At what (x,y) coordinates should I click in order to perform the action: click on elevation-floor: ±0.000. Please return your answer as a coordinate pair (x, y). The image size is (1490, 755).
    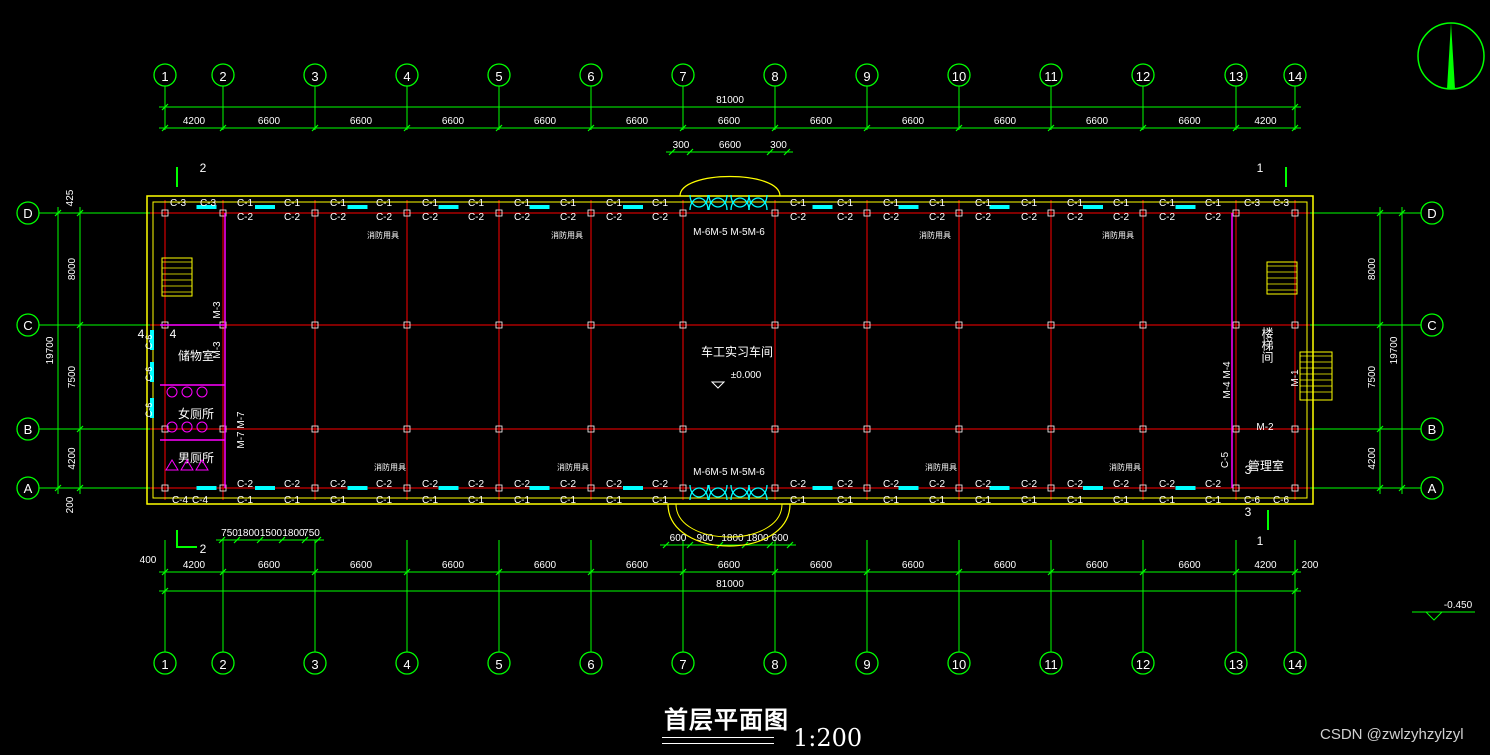
    Looking at the image, I should click on (746, 375).